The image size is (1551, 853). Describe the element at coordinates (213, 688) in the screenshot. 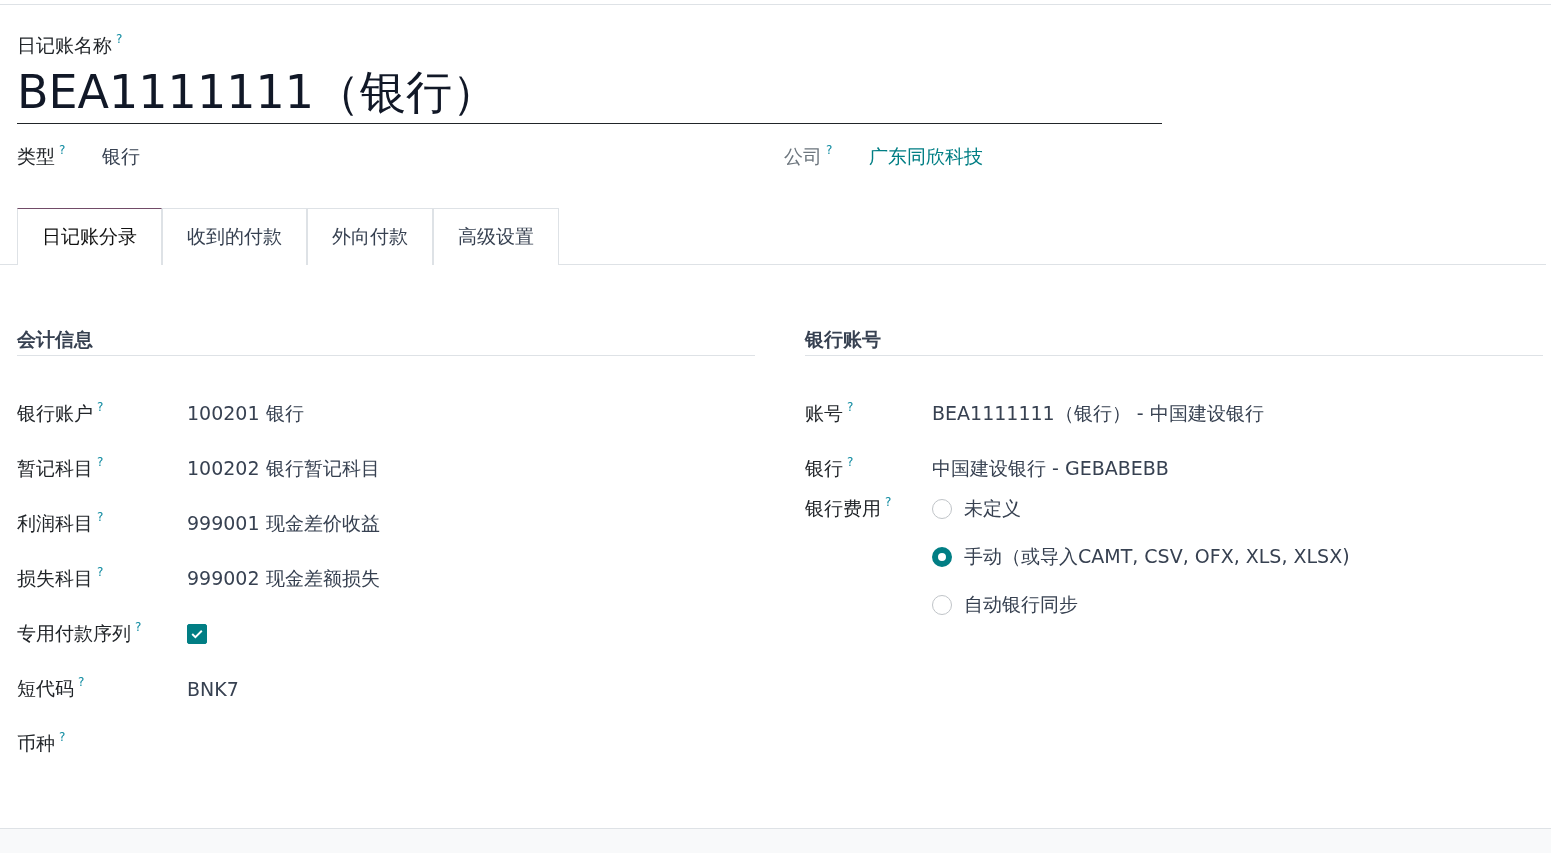

I see `field-value: BNK7` at that location.